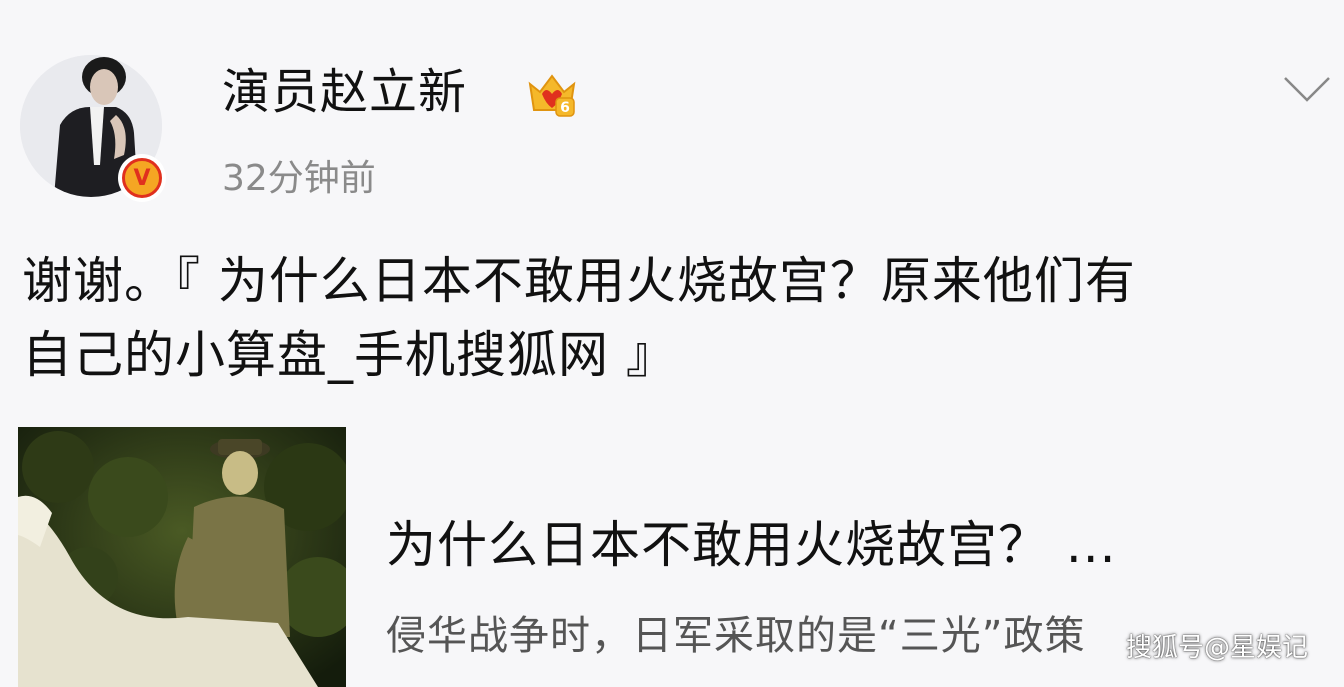 This screenshot has width=1344, height=687. I want to click on link-card-description: 侵华战争时，日军采取的是“三光”政策, so click(736, 636).